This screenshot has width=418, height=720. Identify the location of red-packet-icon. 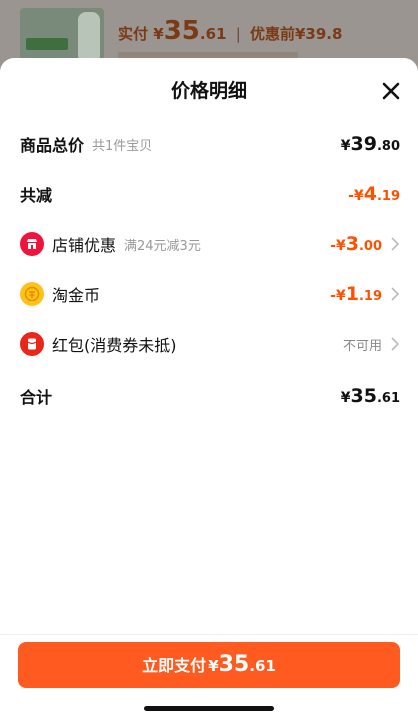
(32, 344).